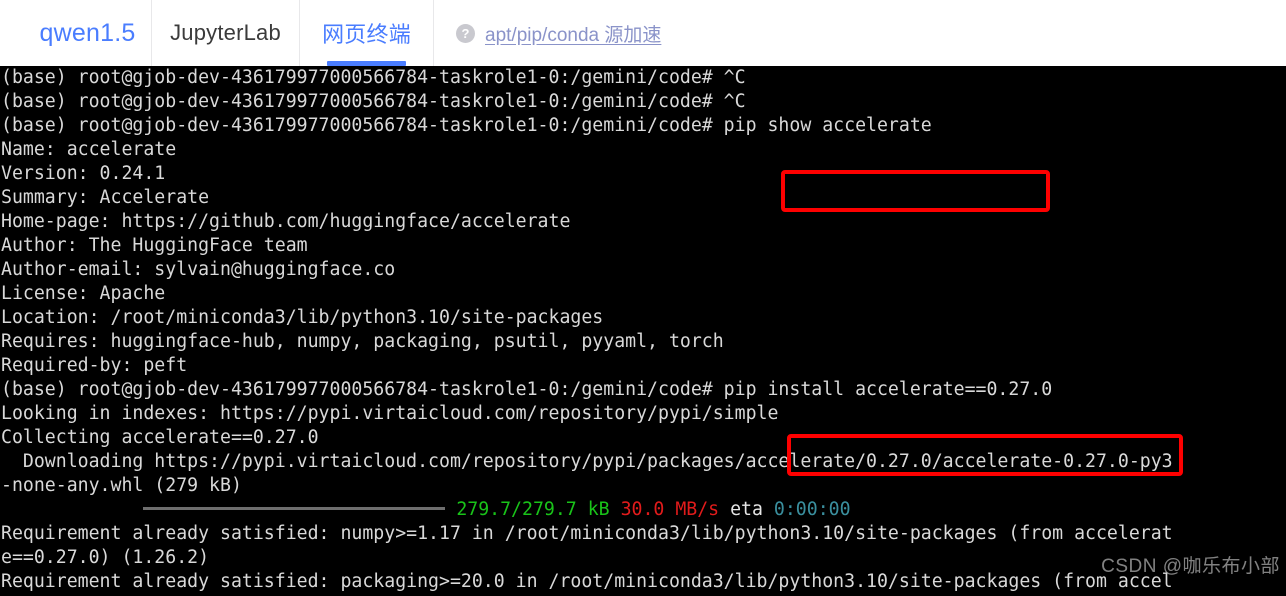 The image size is (1286, 596). I want to click on terminal-line: Author-email: sylvain@huggingface.co, so click(198, 269).